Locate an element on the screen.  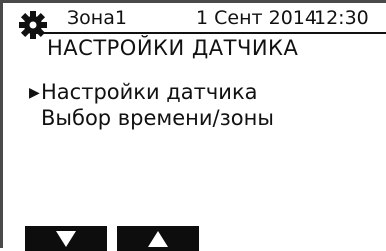
gear-icon is located at coordinates (33, 25).